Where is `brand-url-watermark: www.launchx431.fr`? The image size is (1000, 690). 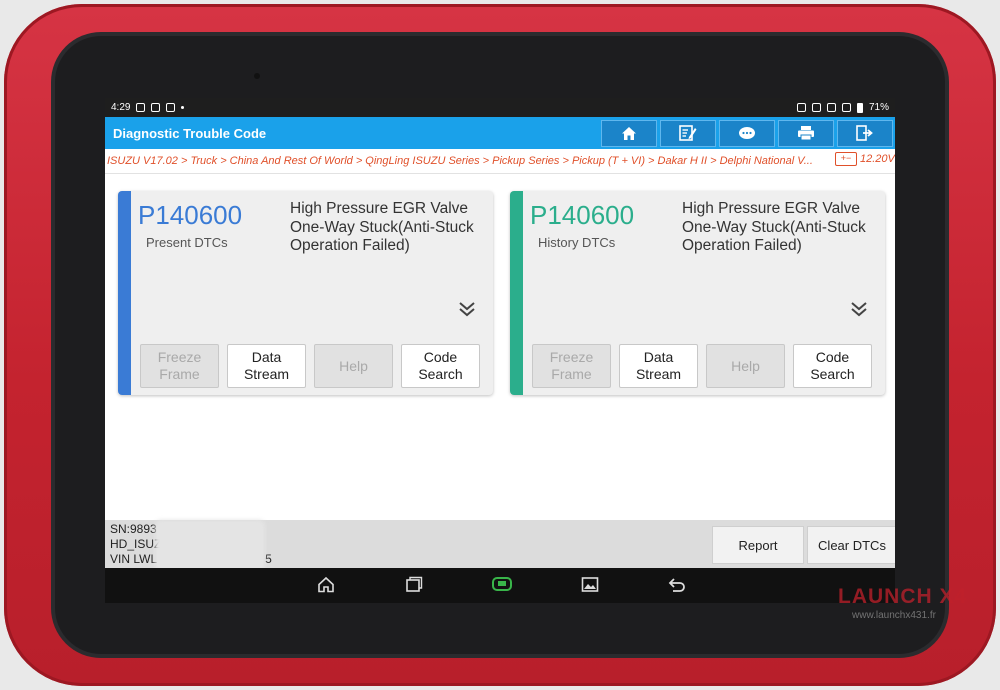 brand-url-watermark: www.launchx431.fr is located at coordinates (894, 615).